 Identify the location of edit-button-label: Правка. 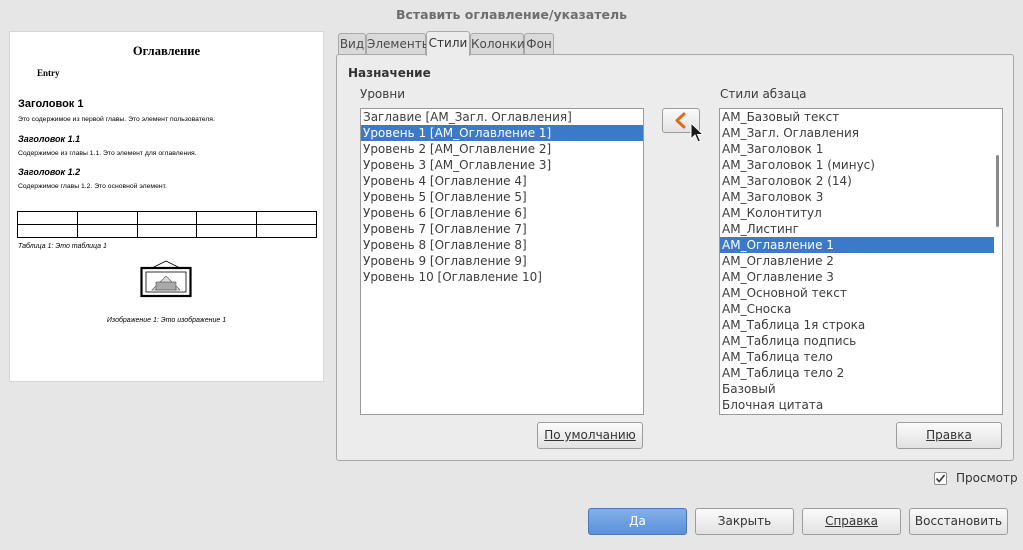
(949, 435).